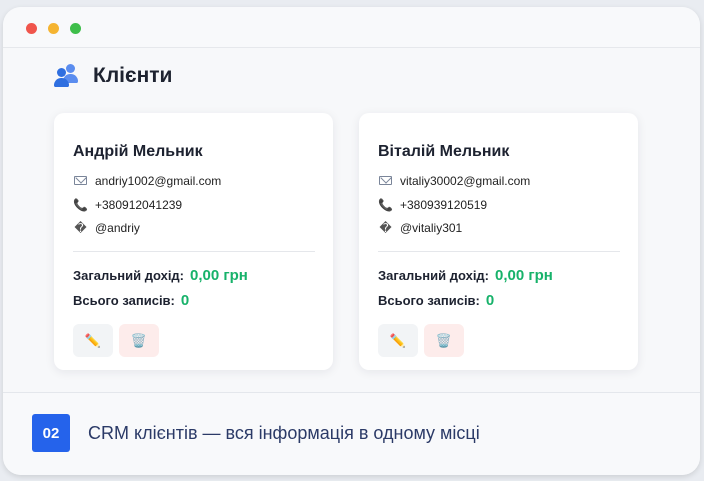 The width and height of the screenshot is (704, 481). What do you see at coordinates (139, 205) in the screenshot?
I see `client-phone: +380912041239` at bounding box center [139, 205].